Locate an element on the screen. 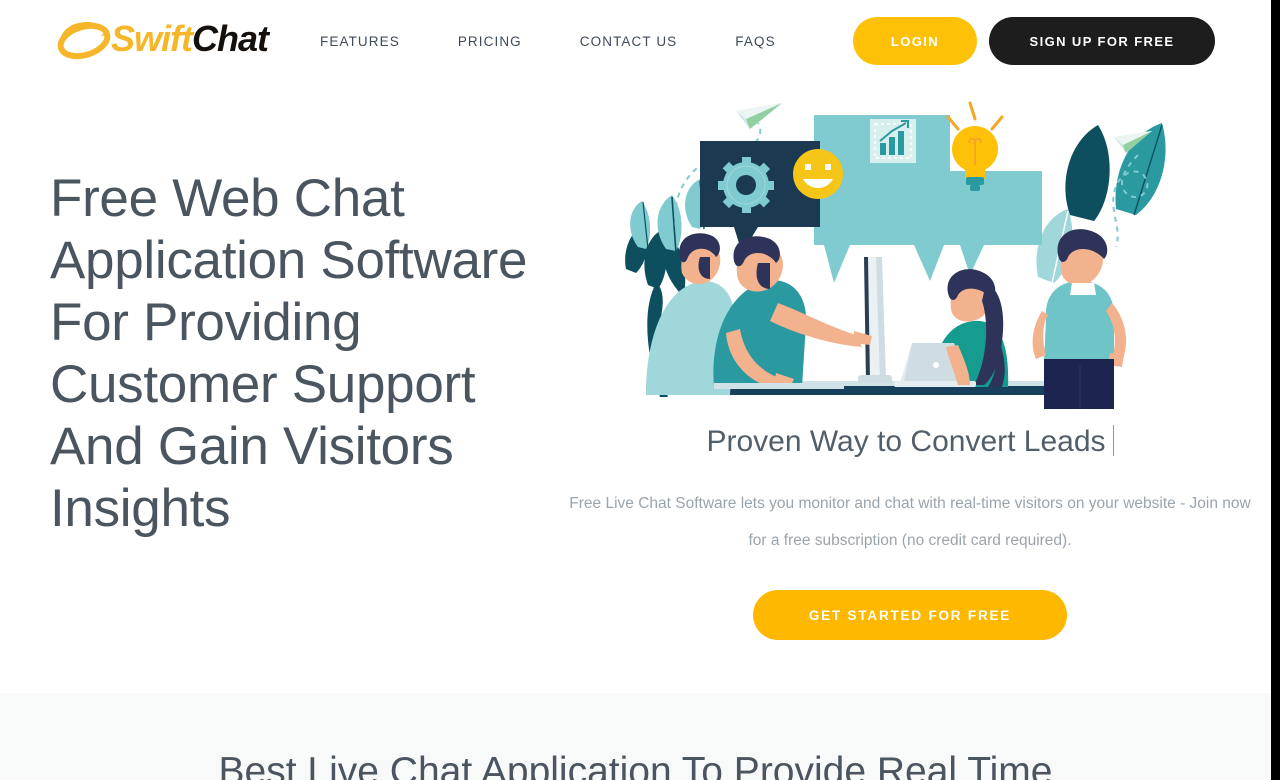  nav-item-pricing: PRICING is located at coordinates (490, 41).